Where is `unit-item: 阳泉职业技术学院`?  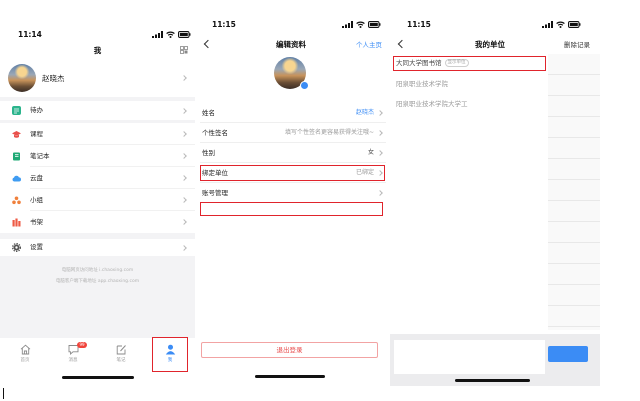 unit-item: 阳泉职业技术学院 is located at coordinates (469, 84).